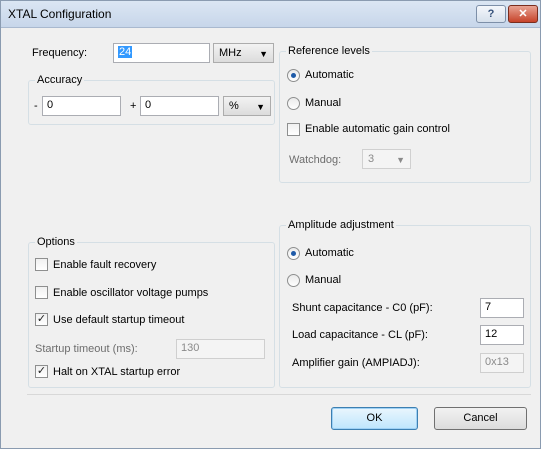 This screenshot has height=449, width=541. Describe the element at coordinates (293, 75) in the screenshot. I see `reference-automatic-radio` at that location.